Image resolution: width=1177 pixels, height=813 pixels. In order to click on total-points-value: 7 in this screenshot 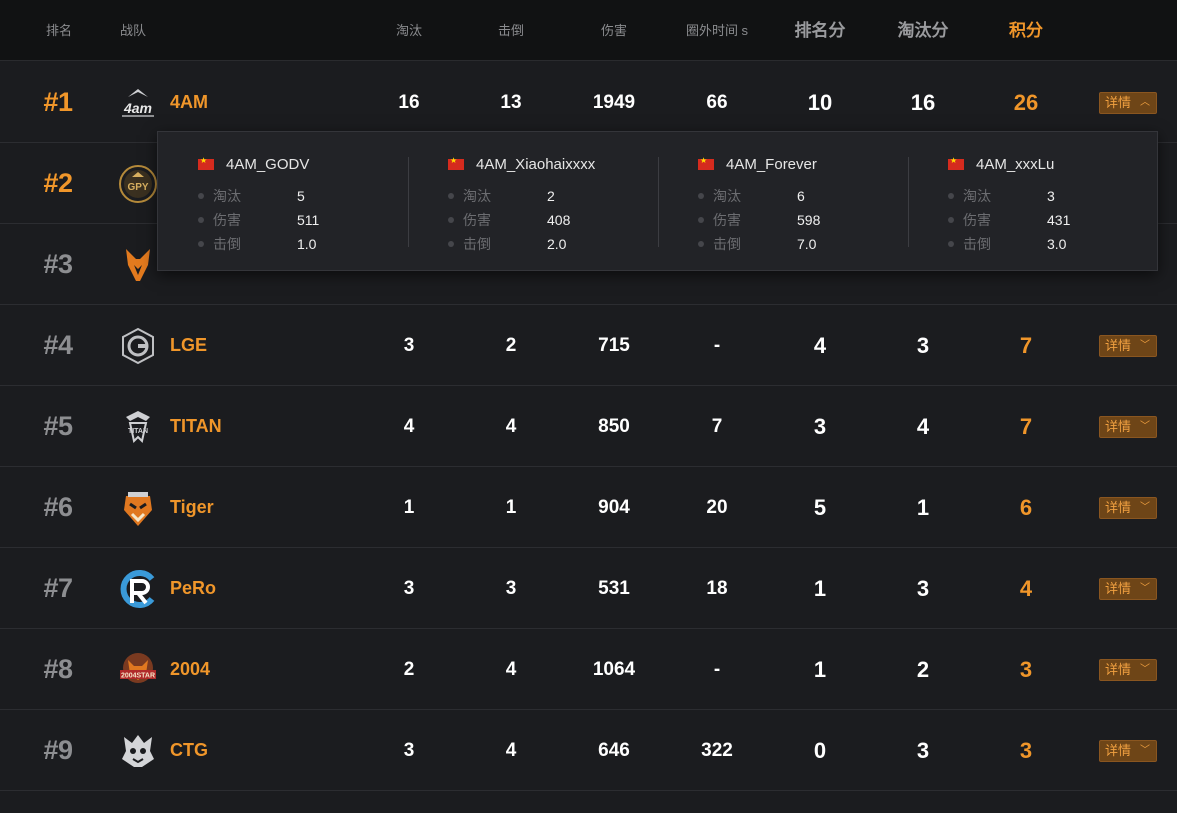, I will do `click(1026, 345)`.